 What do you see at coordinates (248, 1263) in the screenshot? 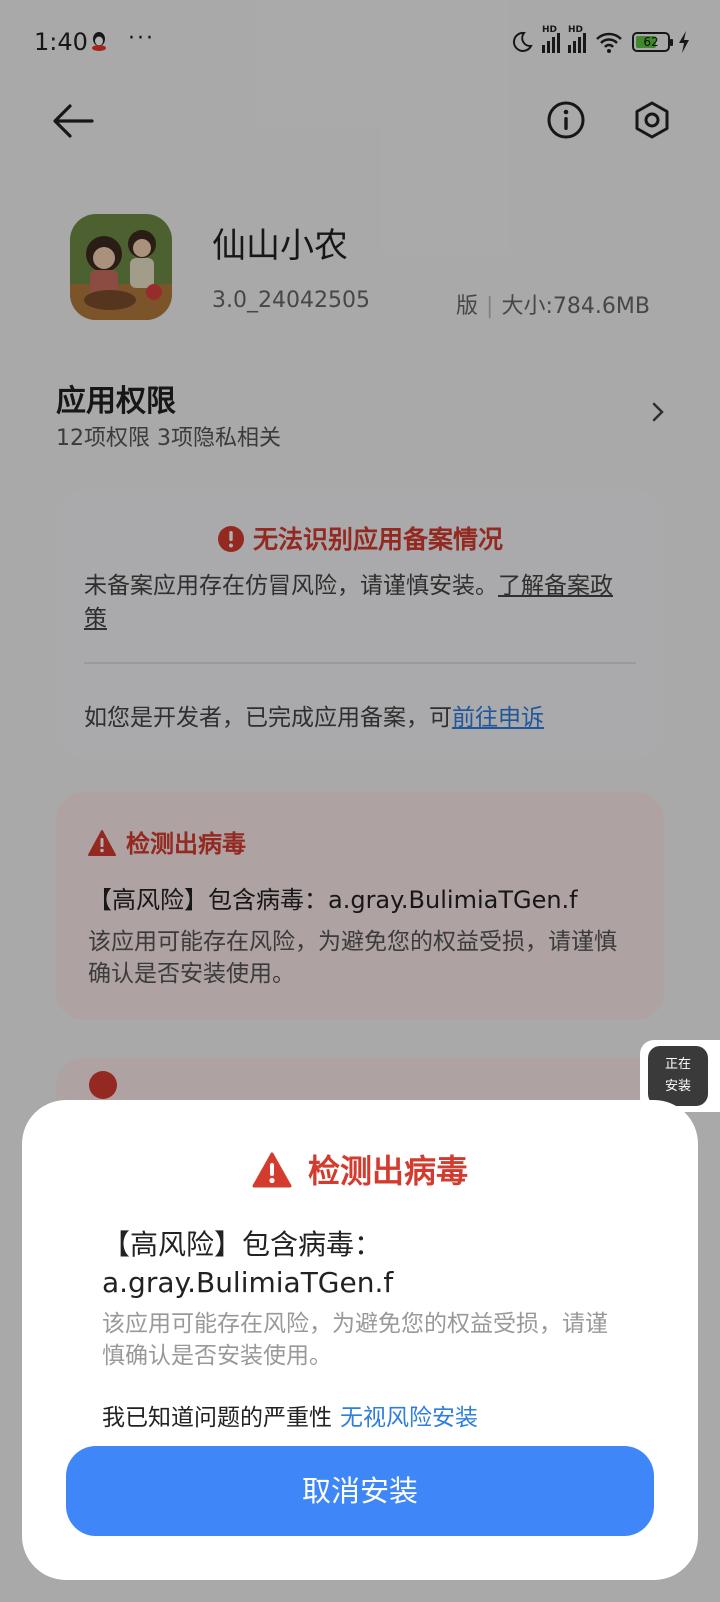
I see `dialog-risk: 【高风险】包含病毒： a.gray.BulimiaTGen.f` at bounding box center [248, 1263].